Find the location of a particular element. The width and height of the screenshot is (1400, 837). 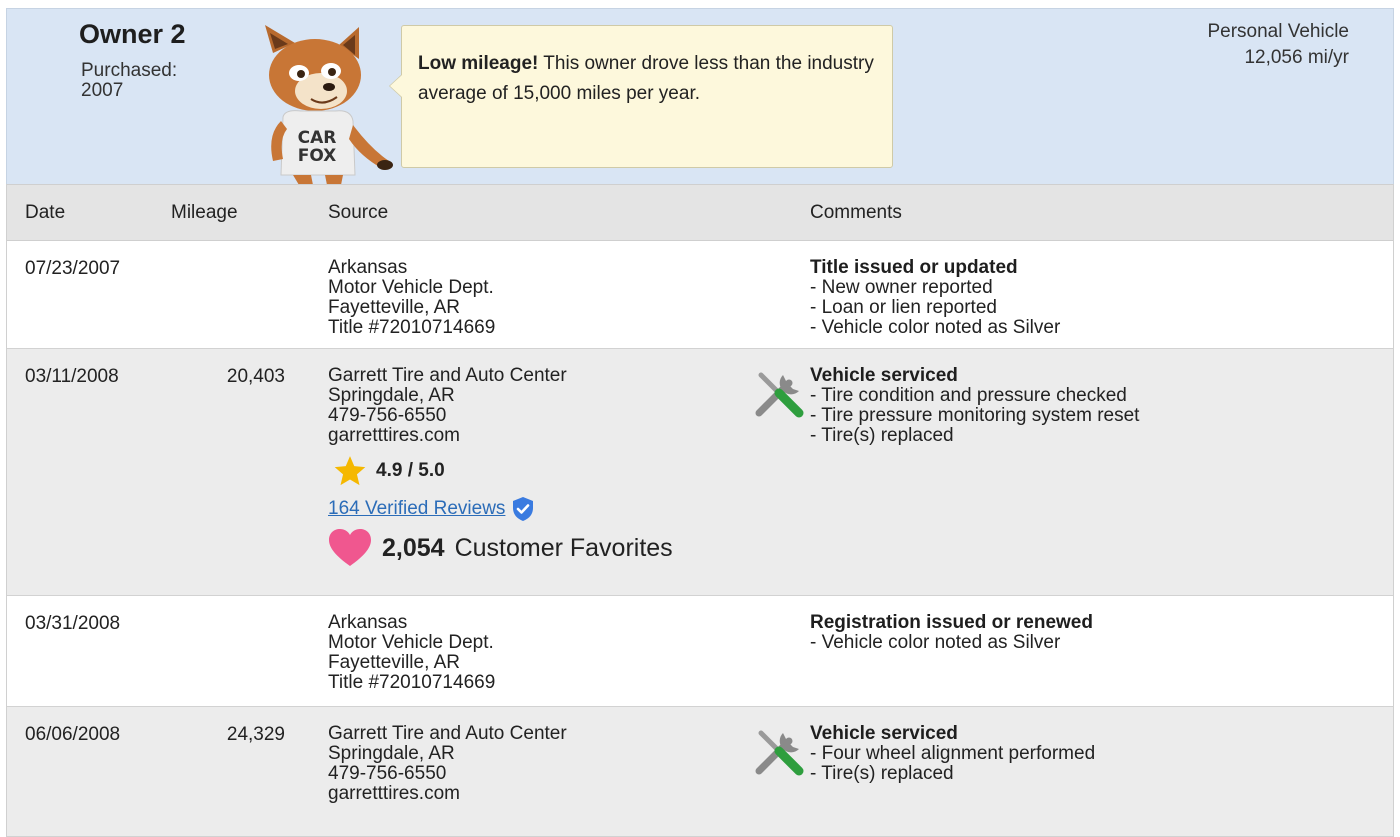

row-date: 06/06/2008 is located at coordinates (73, 734).